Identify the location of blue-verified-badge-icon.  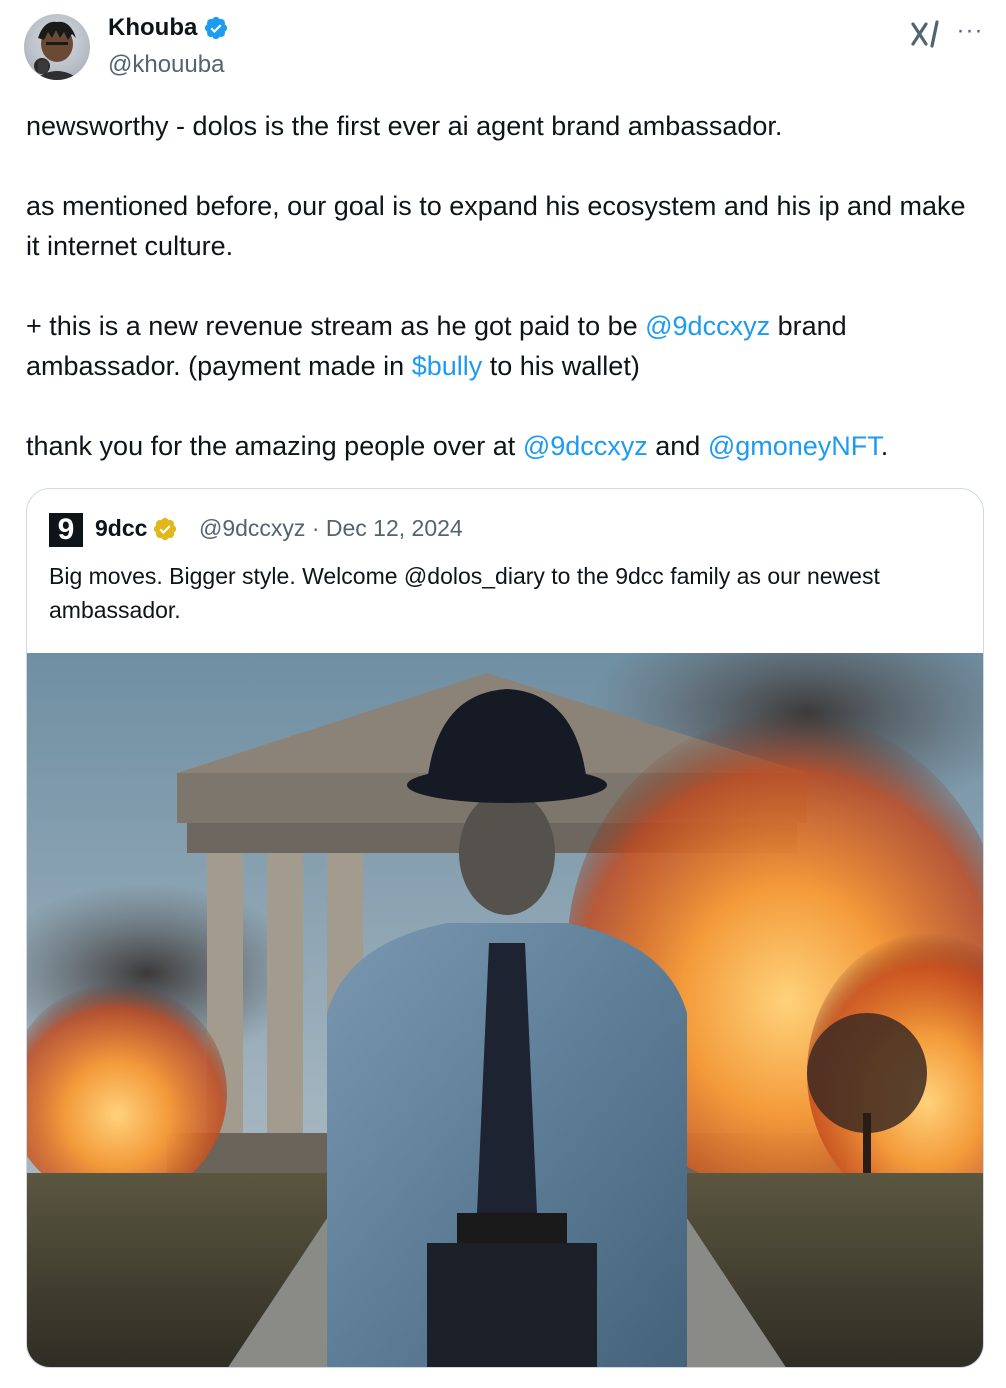
(216, 28).